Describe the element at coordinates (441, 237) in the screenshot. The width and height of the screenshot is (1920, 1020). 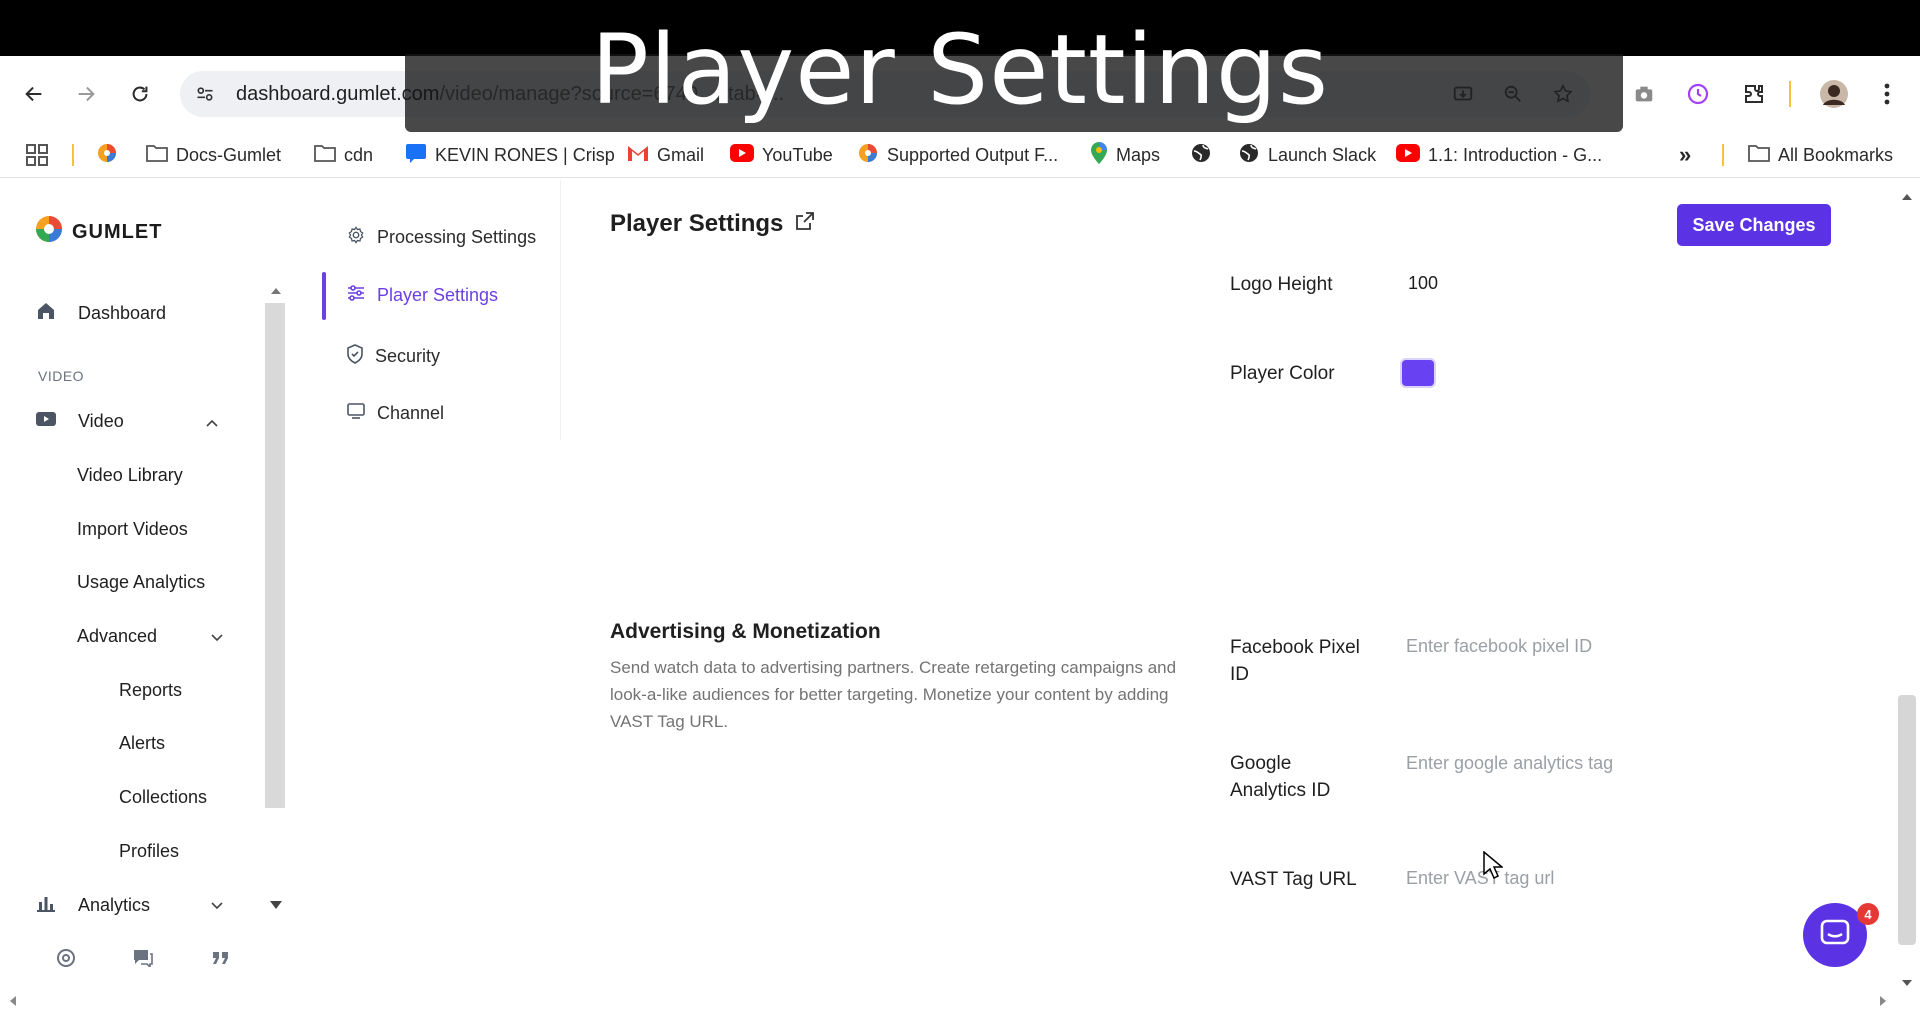
I see `tab-processing-settings: Processing Settings` at that location.